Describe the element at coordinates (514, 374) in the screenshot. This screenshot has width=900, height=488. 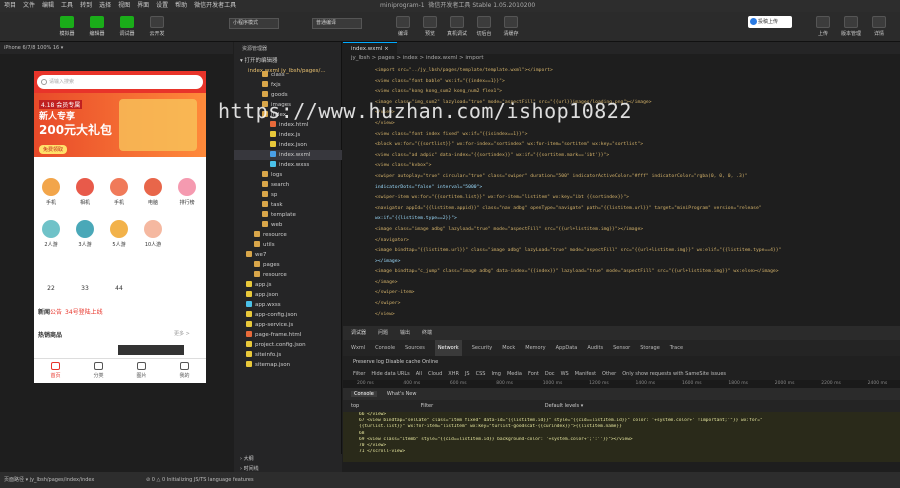
I see `filter-type: Media` at that location.